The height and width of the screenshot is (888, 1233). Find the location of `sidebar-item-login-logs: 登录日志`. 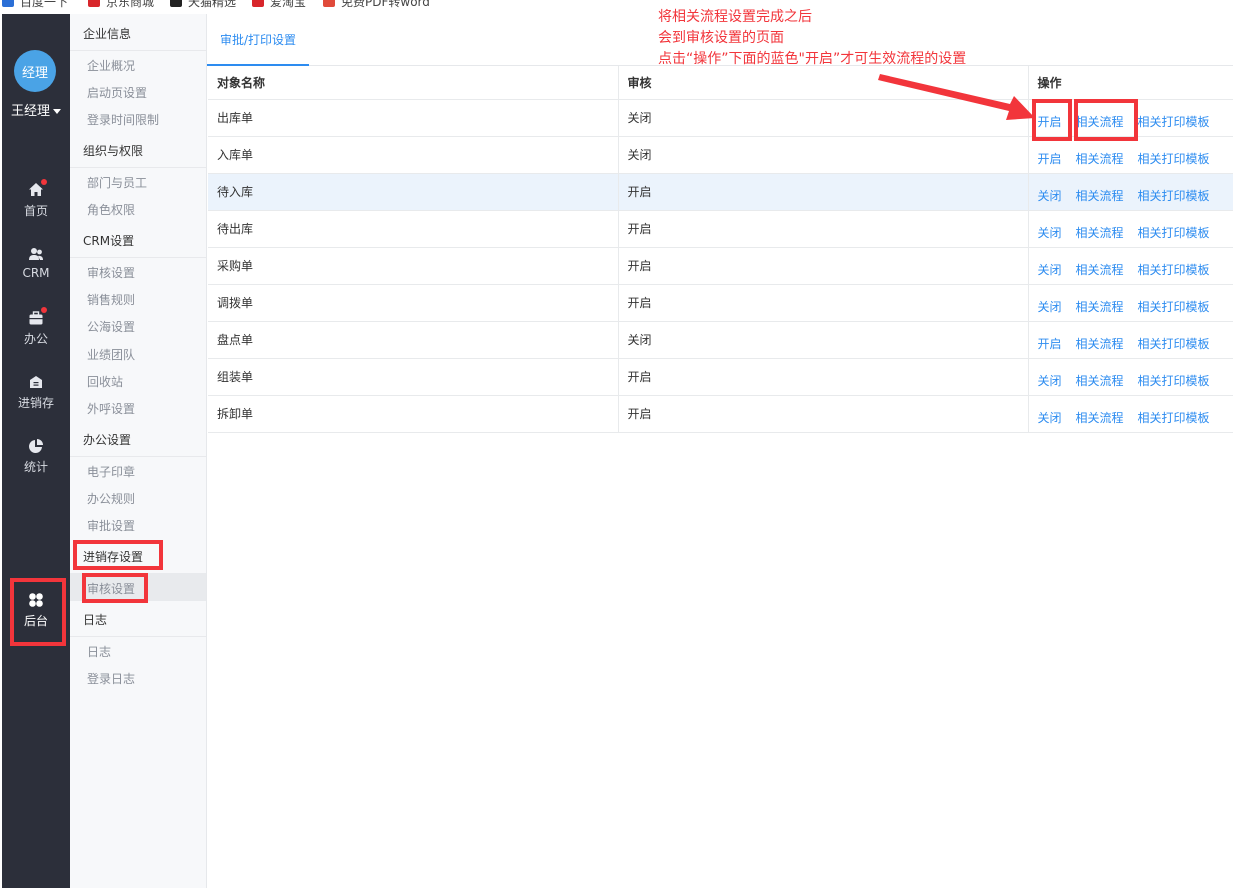

sidebar-item-login-logs: 登录日志 is located at coordinates (111, 678).